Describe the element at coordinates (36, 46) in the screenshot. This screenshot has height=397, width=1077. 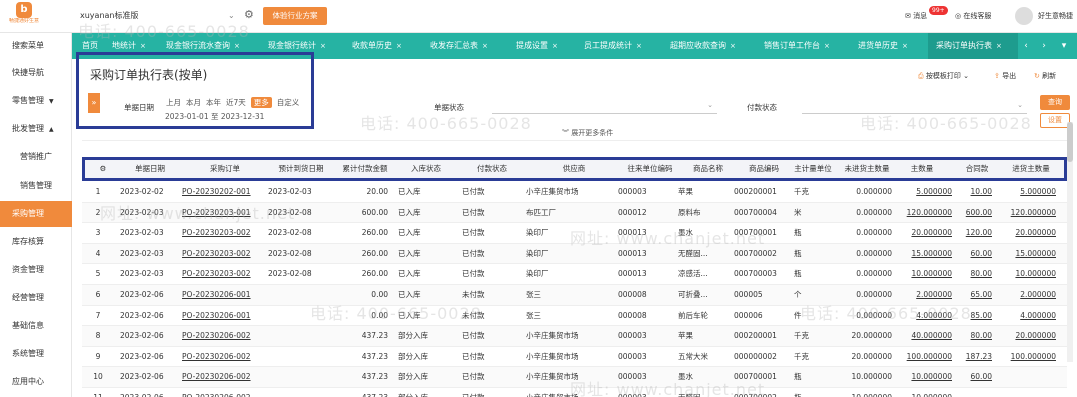
I see `sidebar-item-search-menu: 搜索菜单` at that location.